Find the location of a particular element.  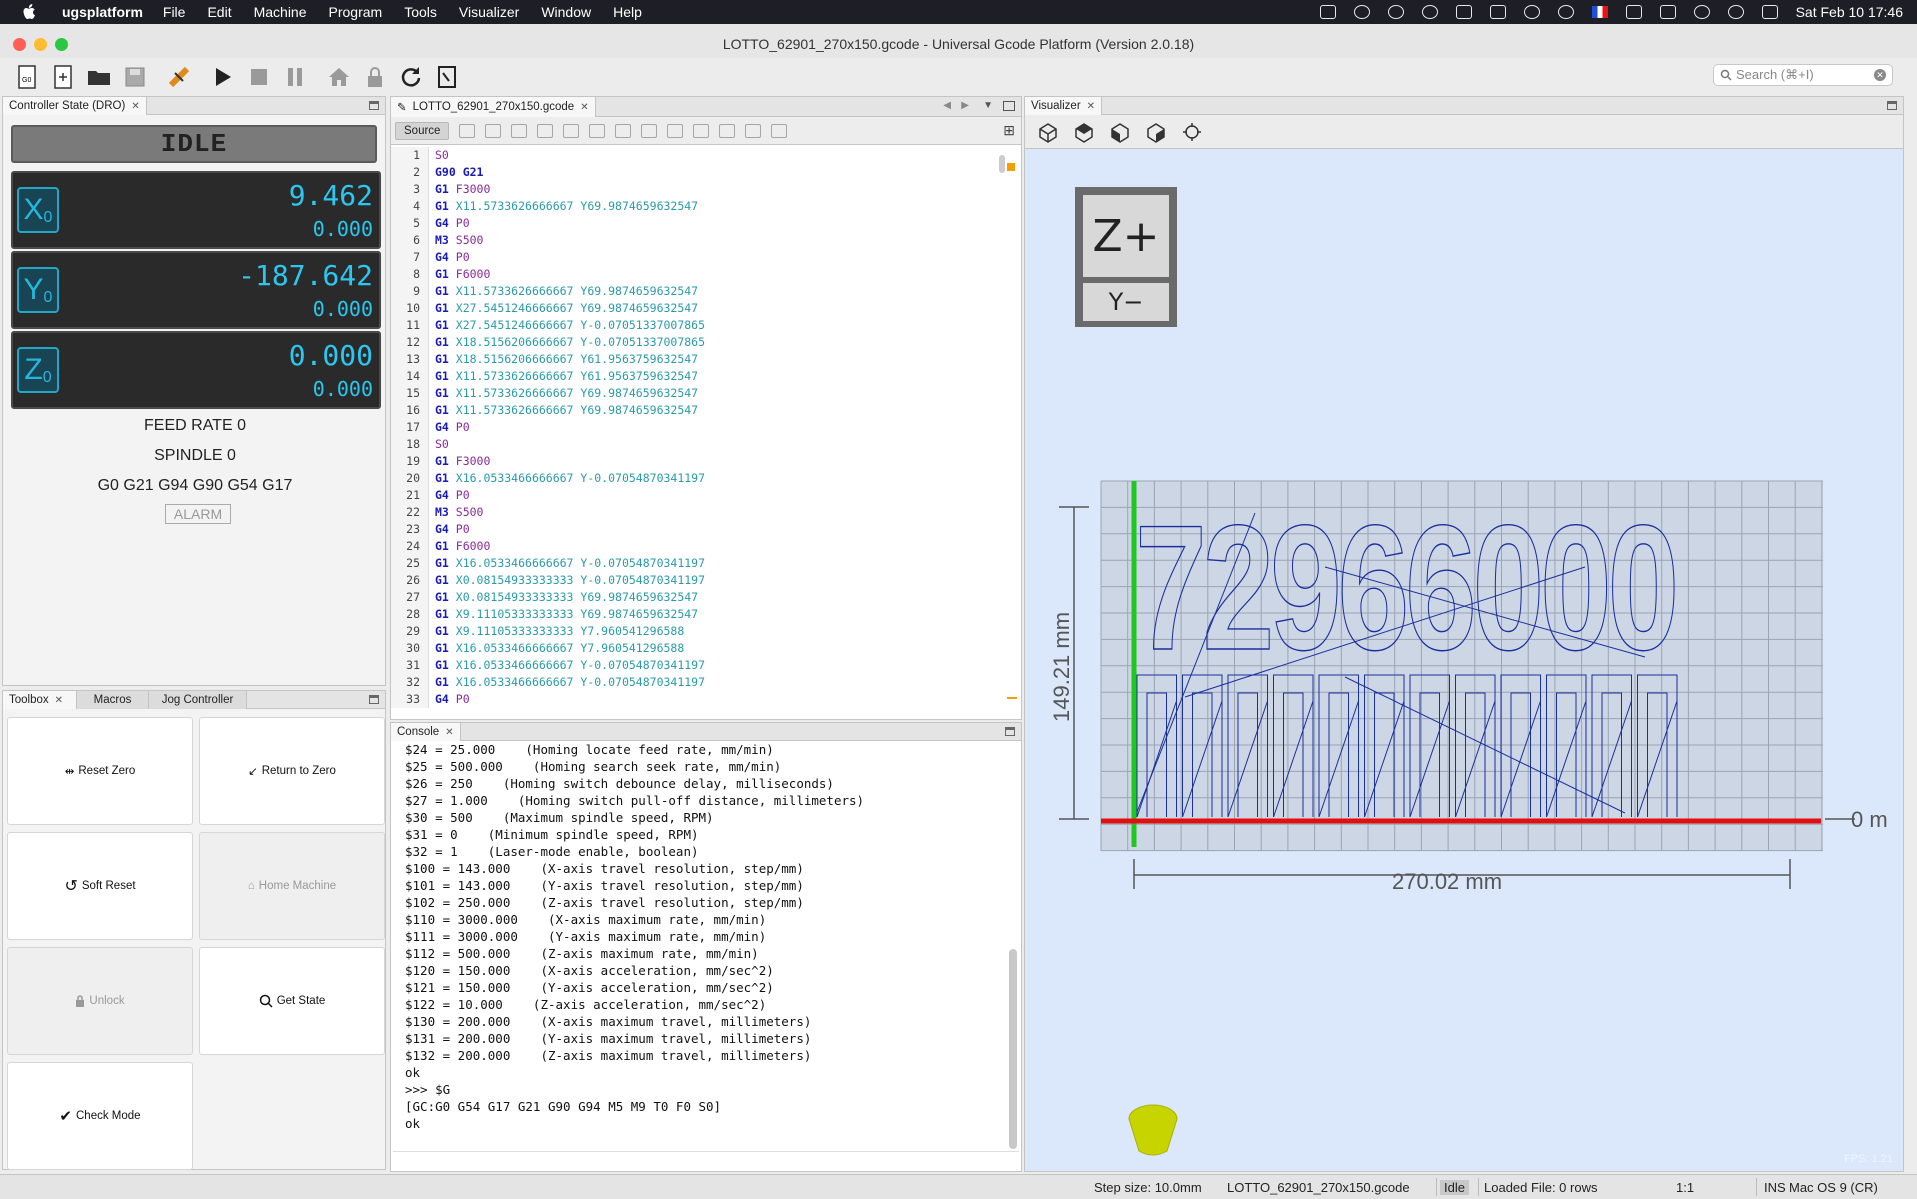

code-line: 18 S0 is located at coordinates (691, 444).